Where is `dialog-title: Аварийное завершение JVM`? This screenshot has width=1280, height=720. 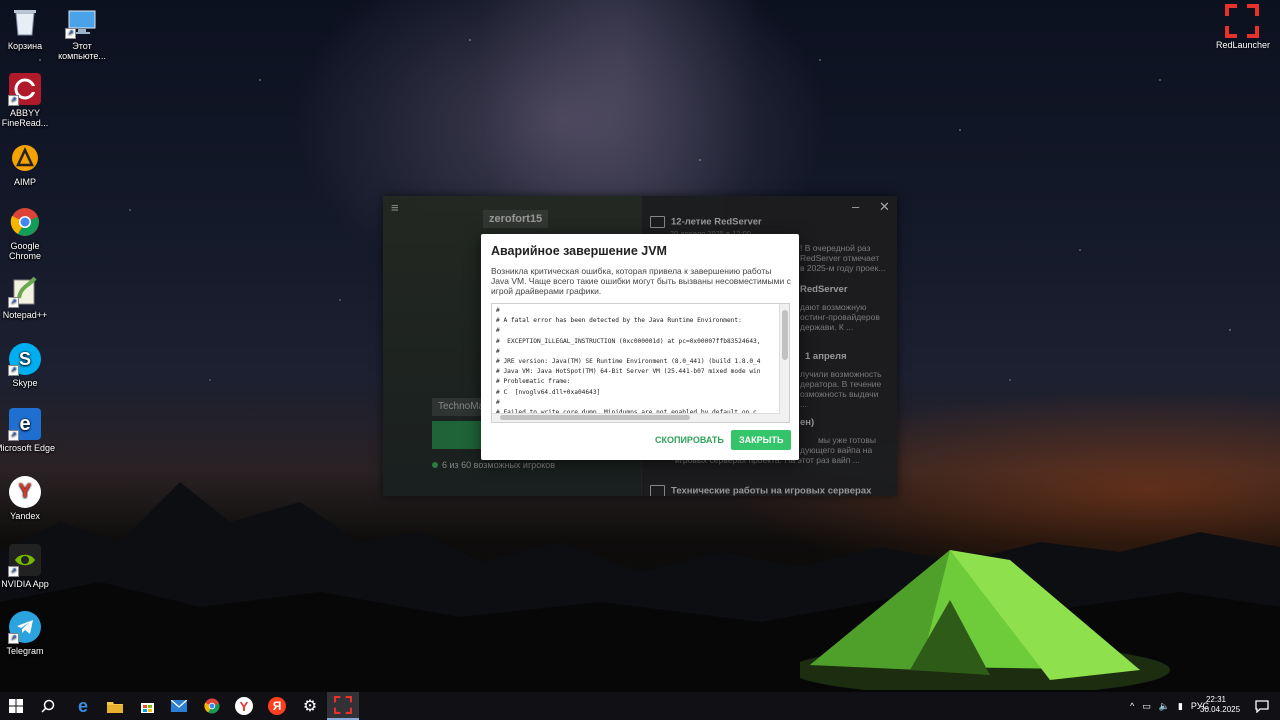
dialog-title: Аварийное завершение JVM is located at coordinates (579, 251).